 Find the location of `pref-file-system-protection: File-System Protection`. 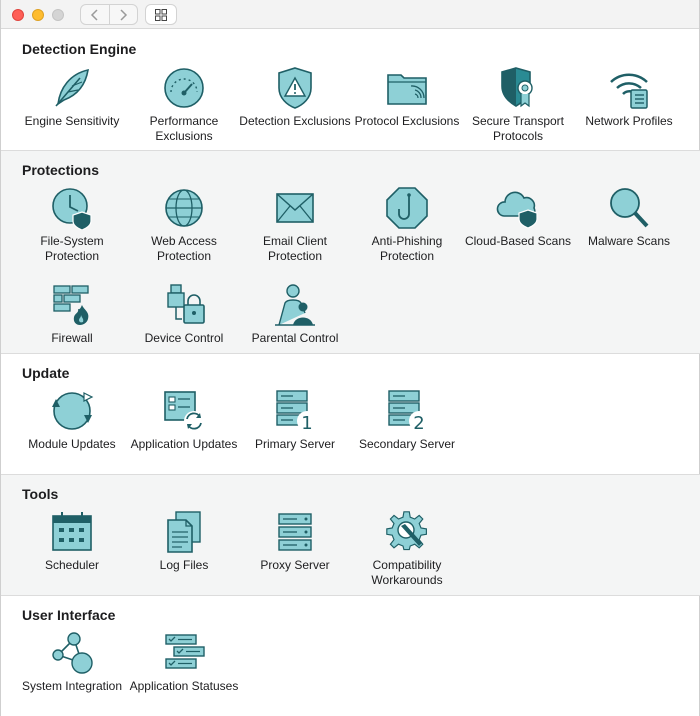

pref-file-system-protection: File-System Protection is located at coordinates (72, 225).